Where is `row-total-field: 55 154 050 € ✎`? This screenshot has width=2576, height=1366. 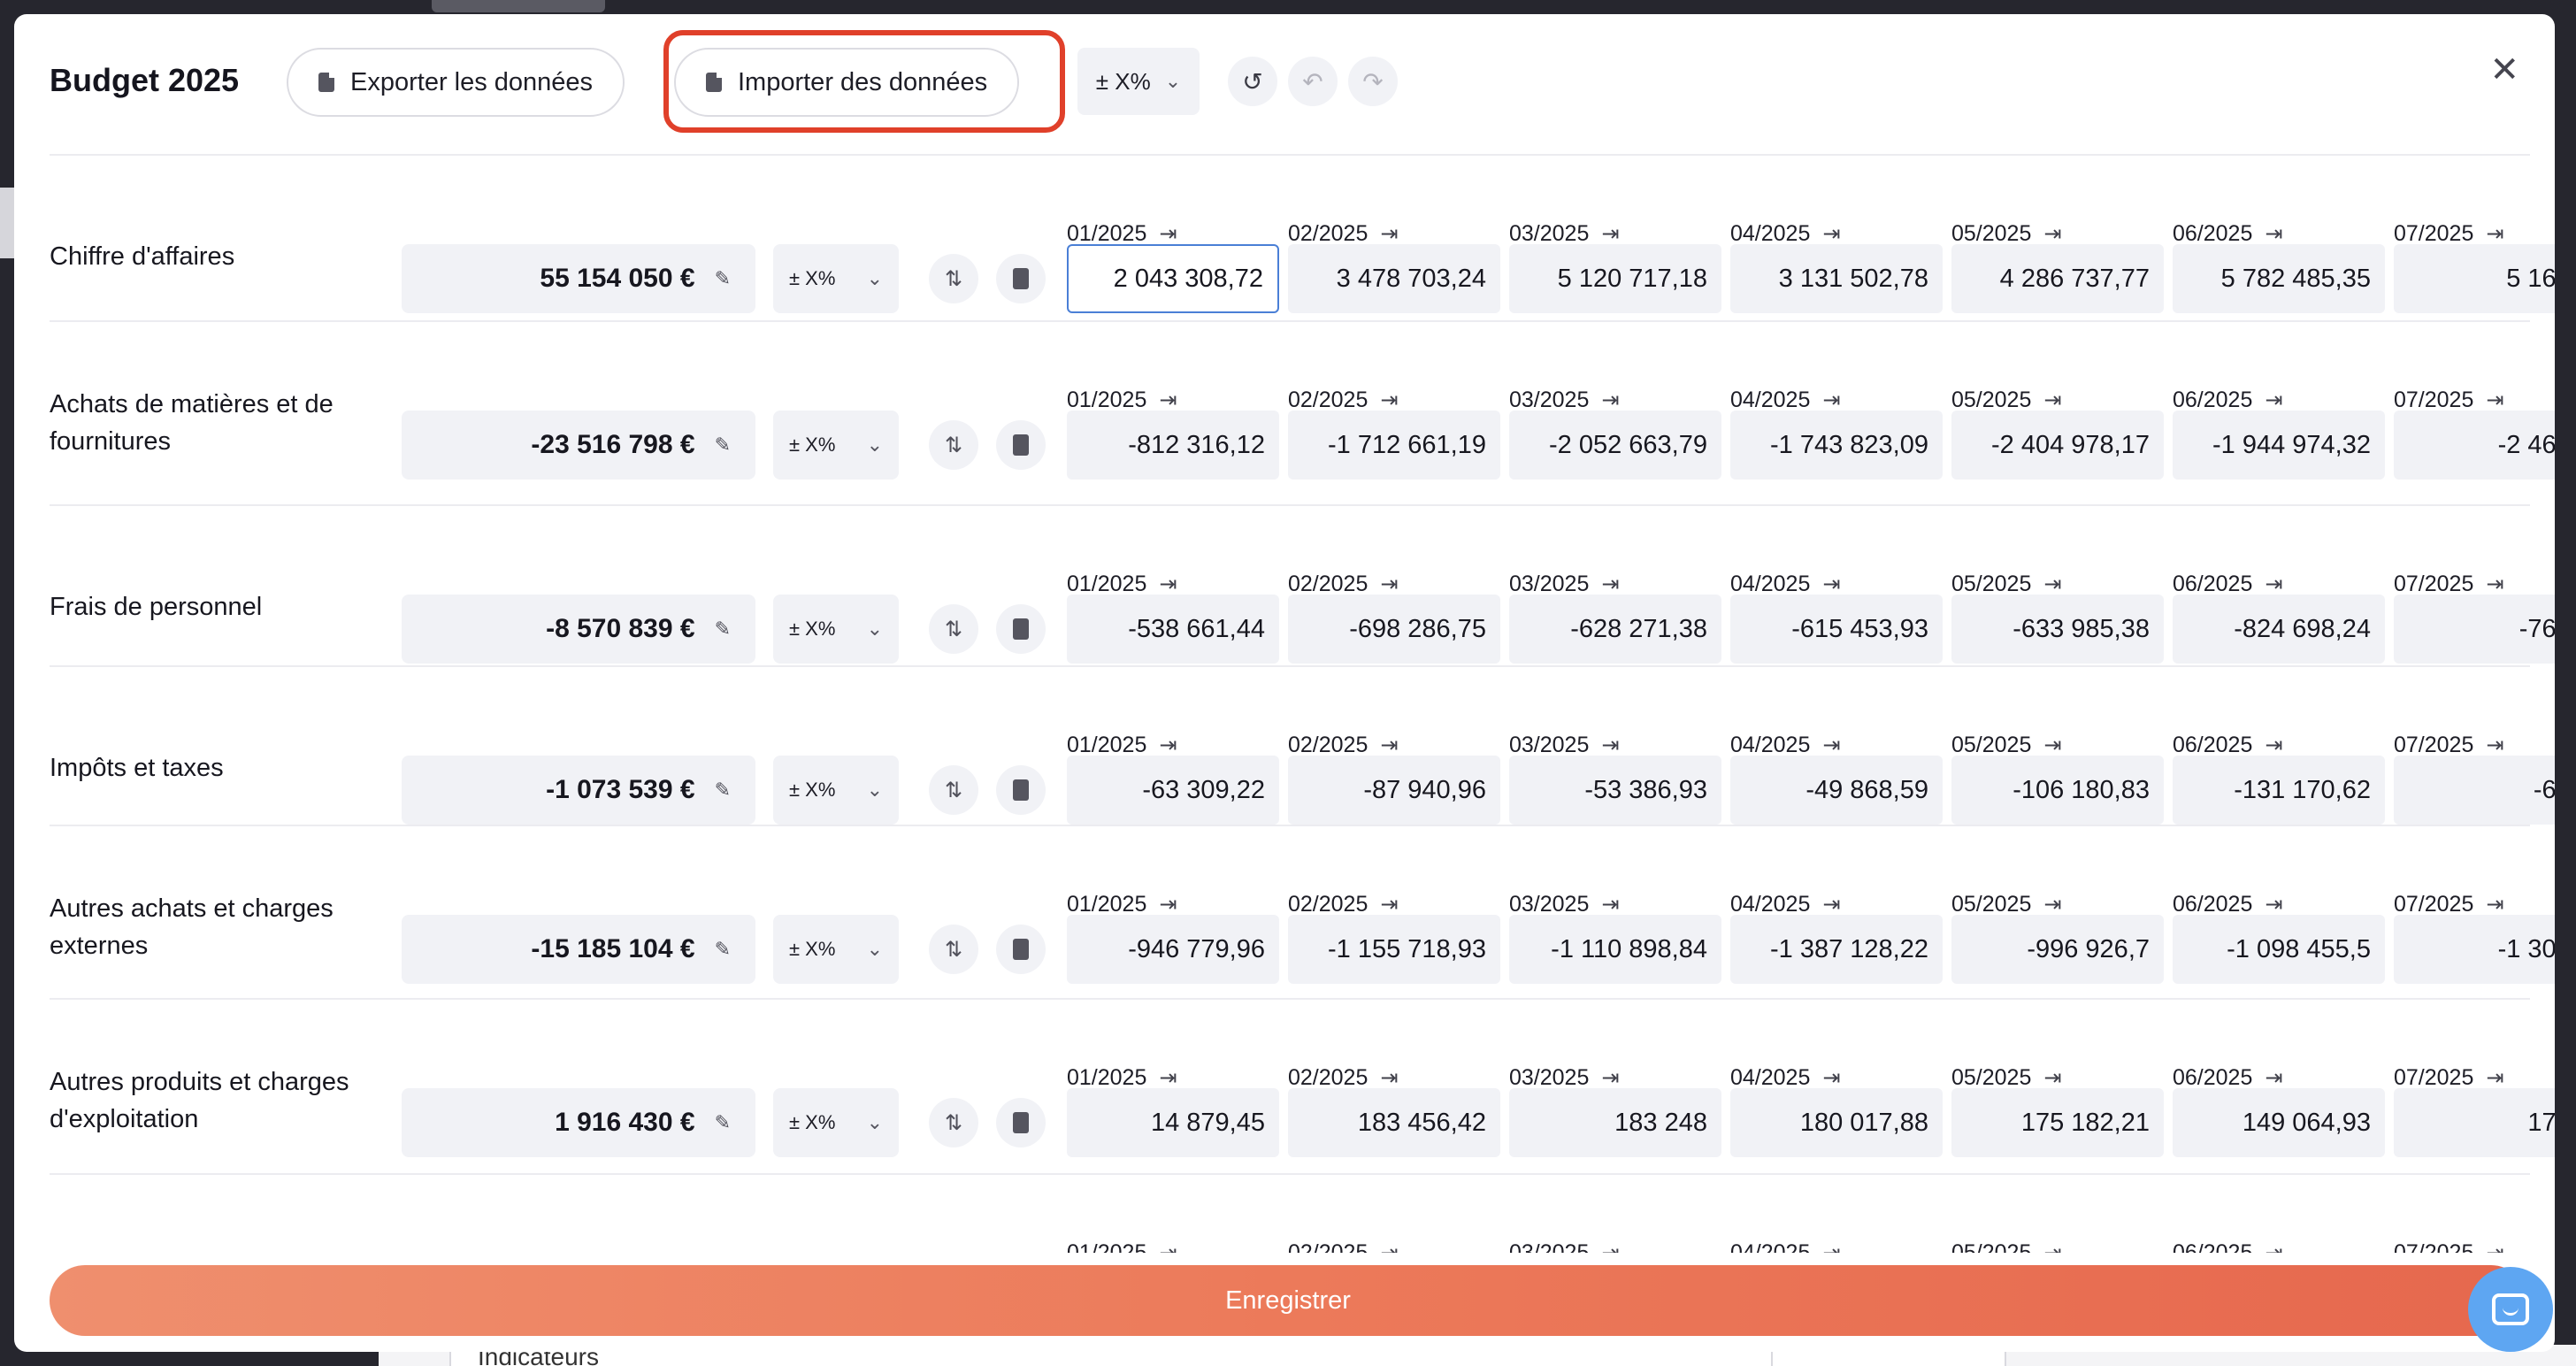 row-total-field: 55 154 050 € ✎ is located at coordinates (578, 278).